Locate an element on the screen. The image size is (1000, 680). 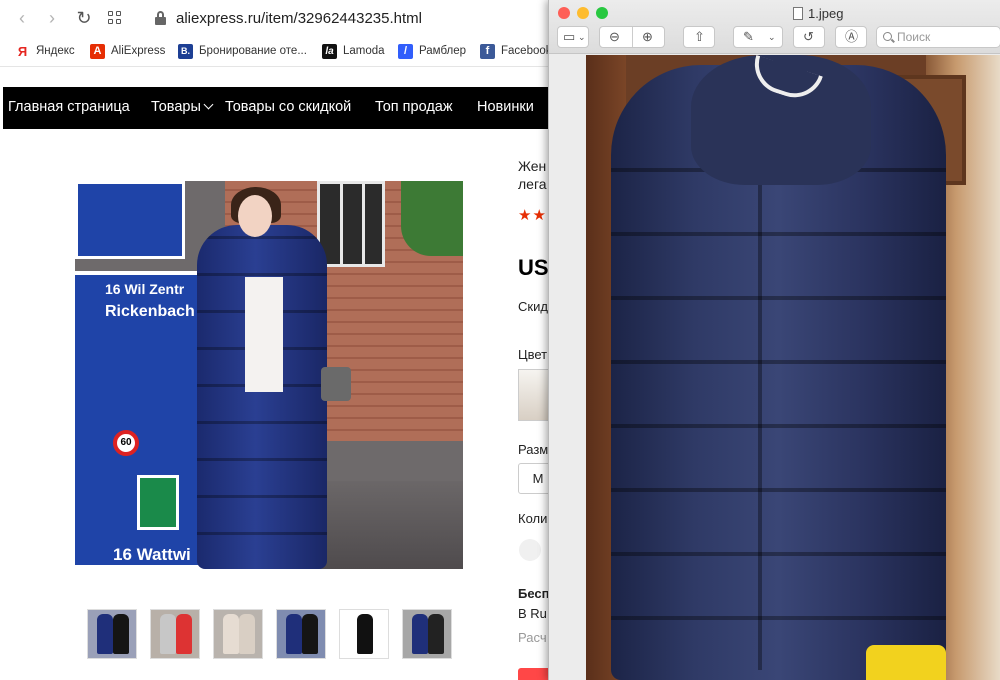
bookmark-label: Рамблер is located at coordinates (443, 51).